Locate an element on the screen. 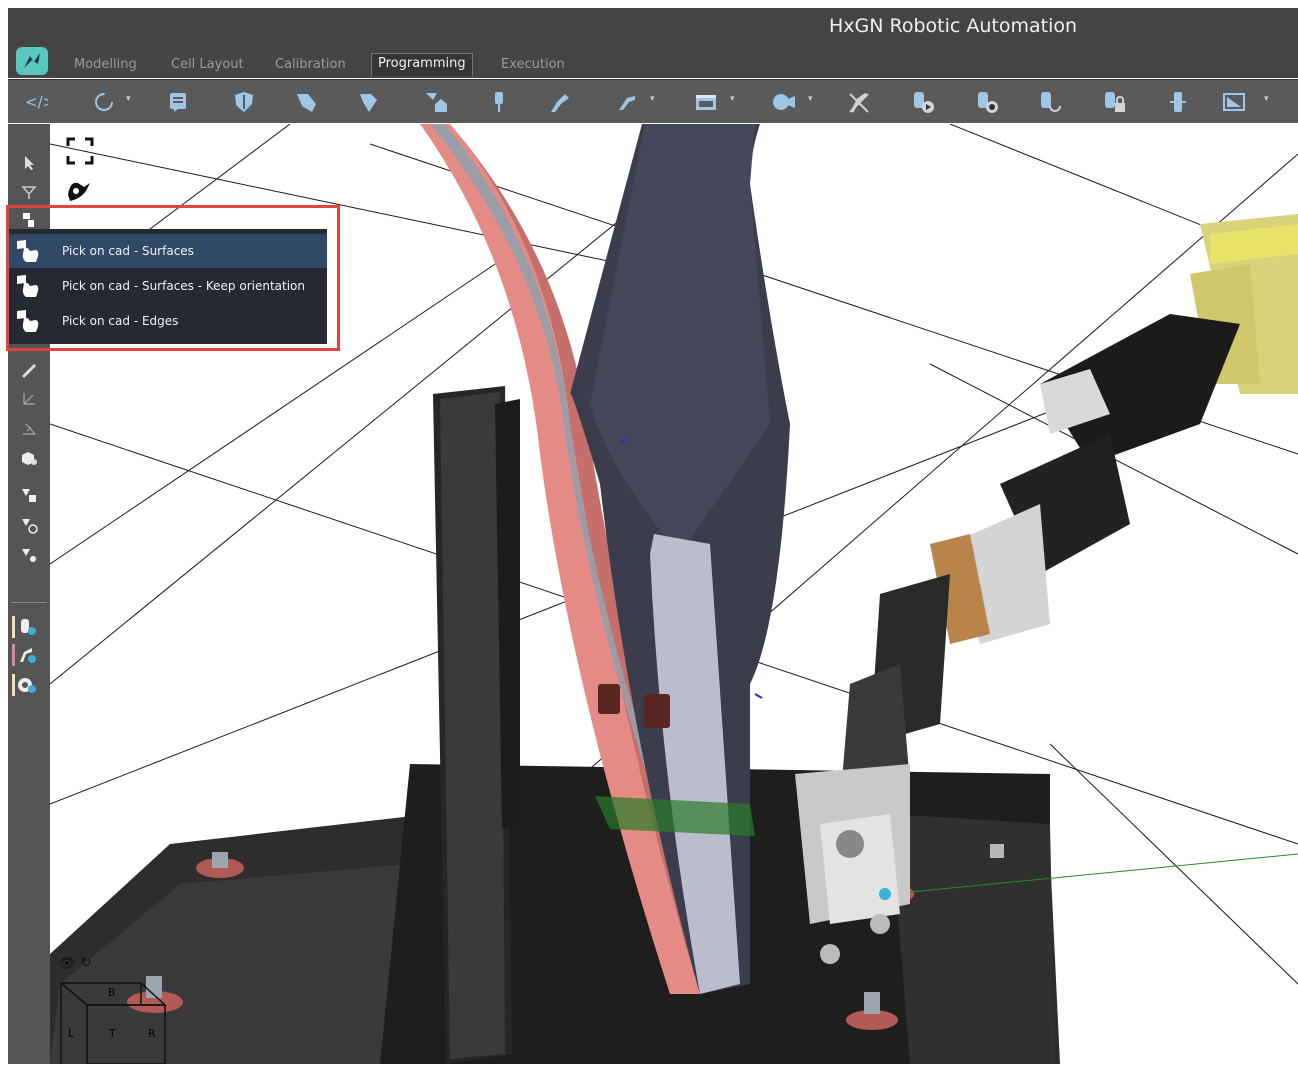 The height and width of the screenshot is (1068, 1298). view-cube-top: T is located at coordinates (112, 1033).